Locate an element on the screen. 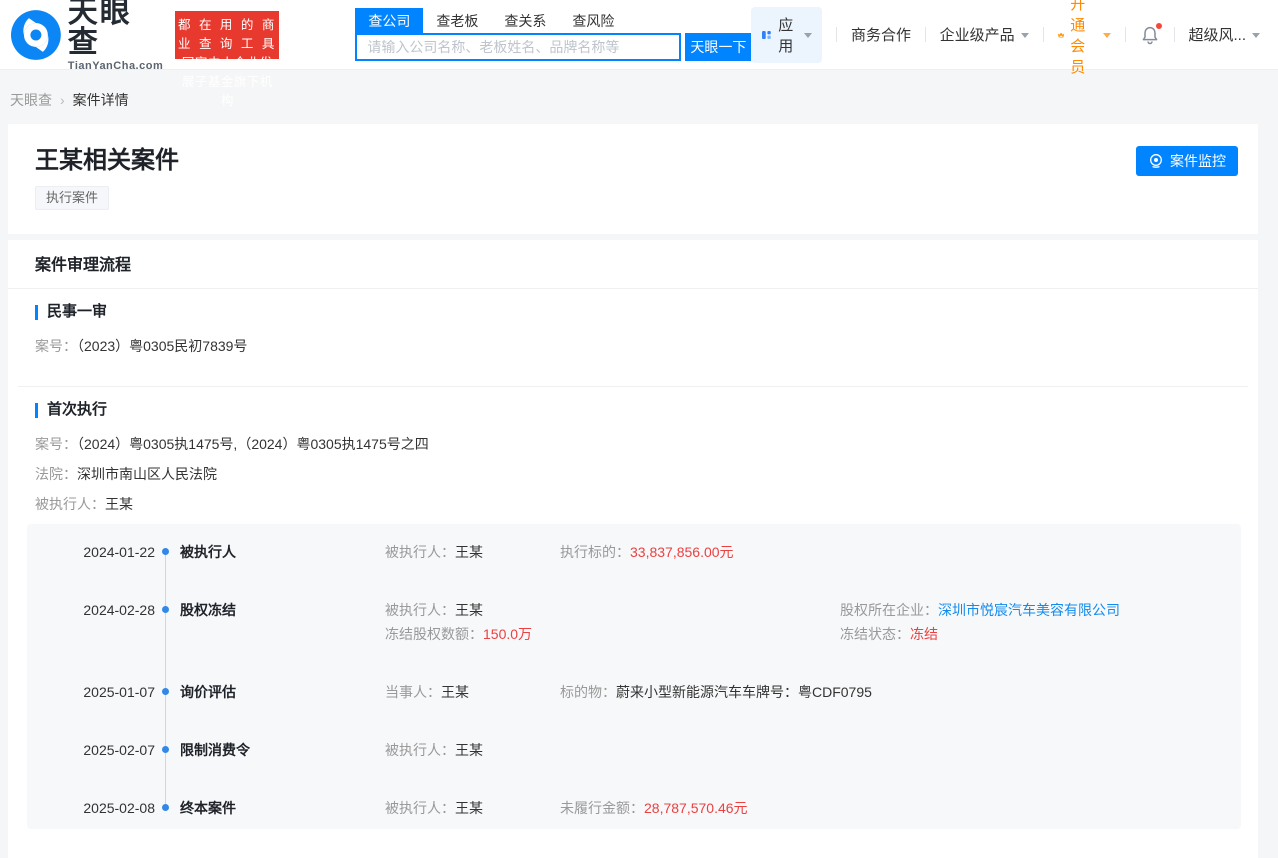 The image size is (1278, 858). search-module: 查公司 查老板 查关系 查风险 天眼一下 is located at coordinates (553, 34).